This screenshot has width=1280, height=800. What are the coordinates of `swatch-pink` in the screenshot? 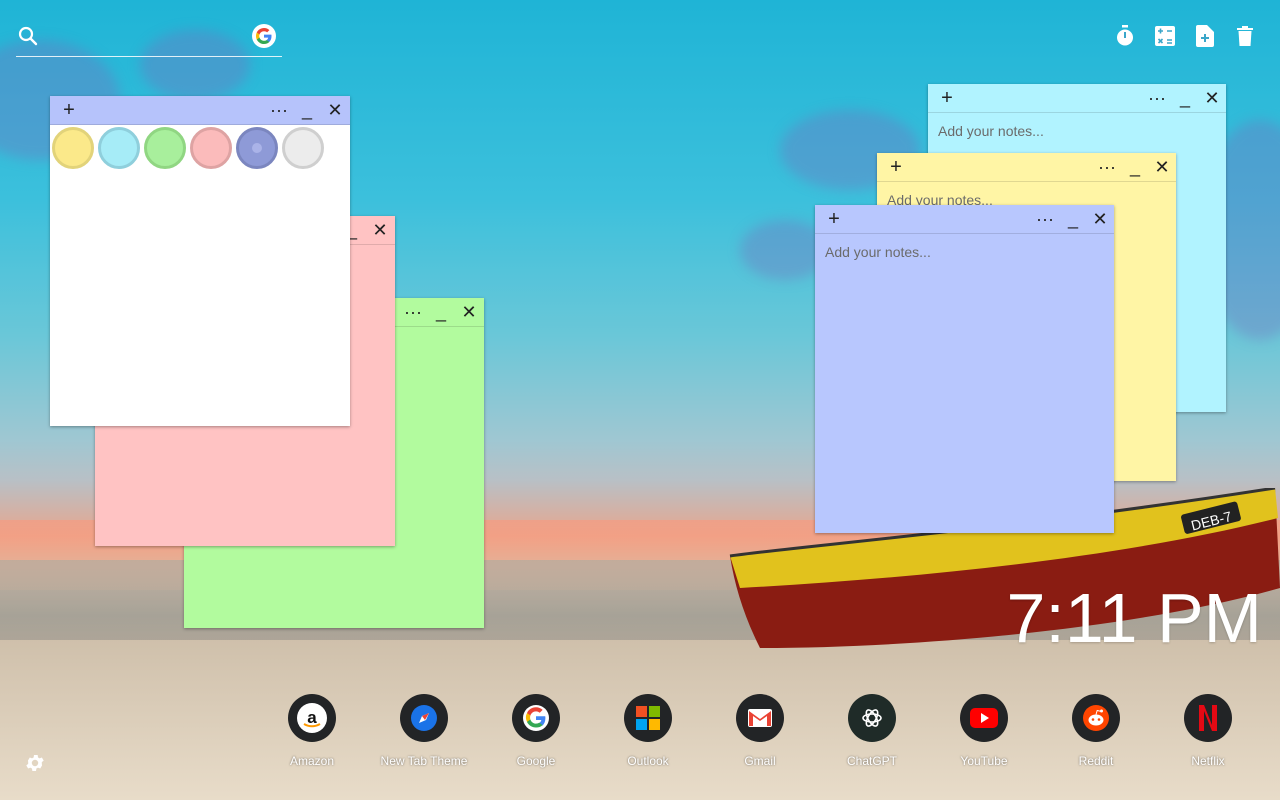 It's located at (211, 148).